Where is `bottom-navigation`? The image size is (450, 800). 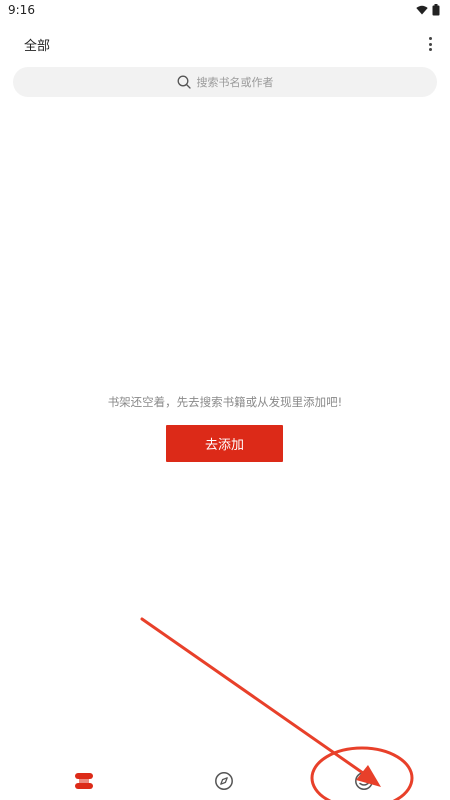 bottom-navigation is located at coordinates (225, 780).